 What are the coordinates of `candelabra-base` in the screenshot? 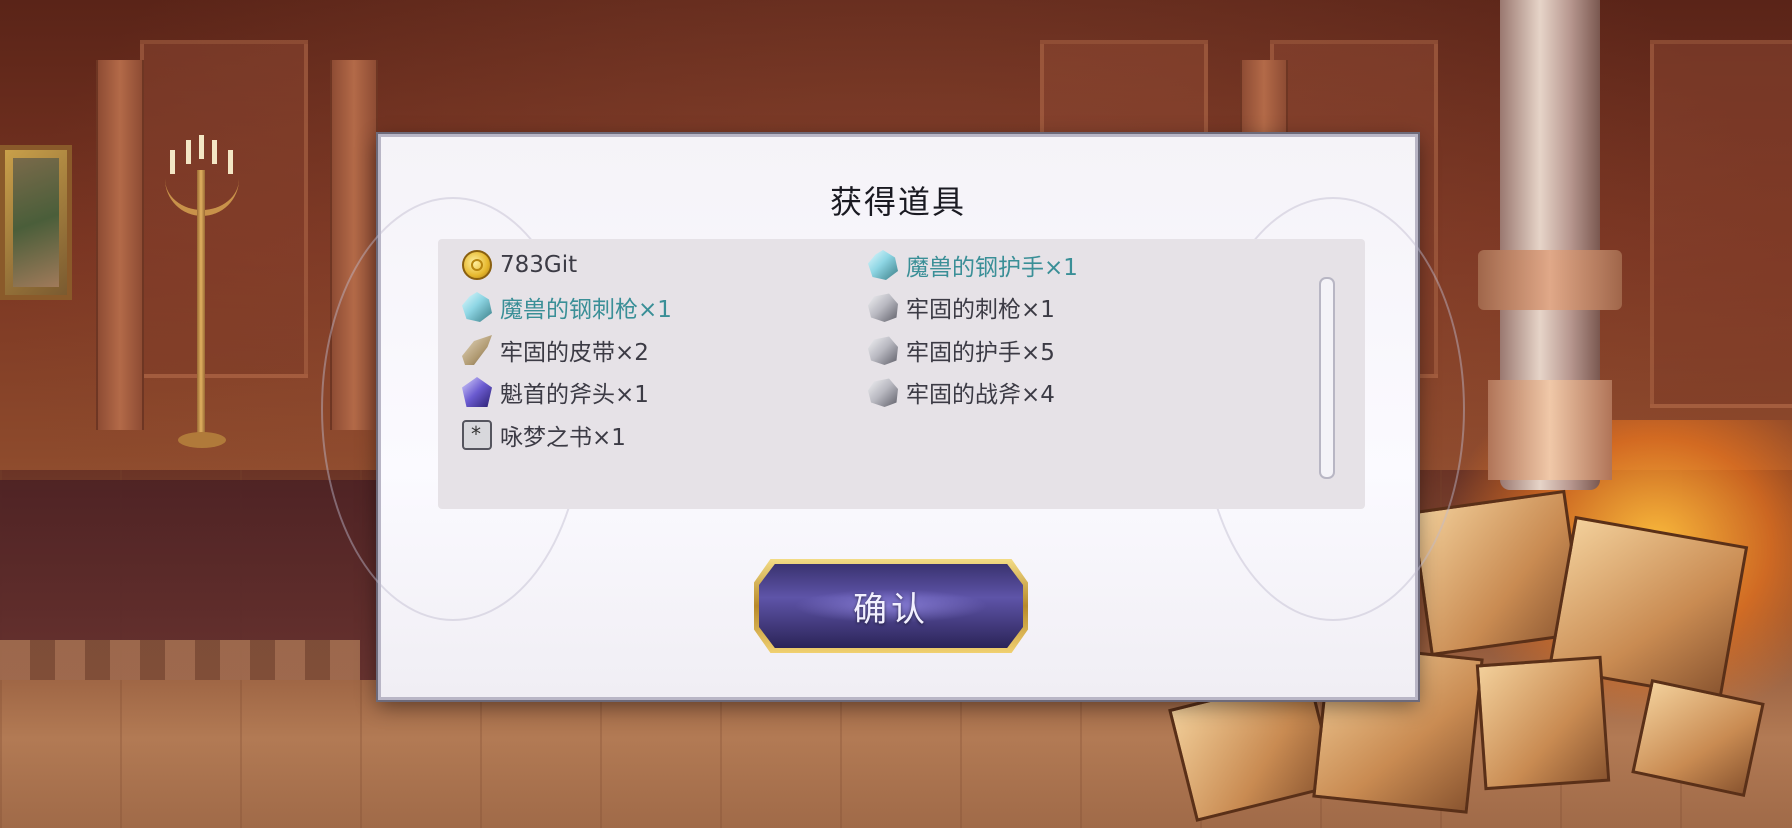 It's located at (202, 440).